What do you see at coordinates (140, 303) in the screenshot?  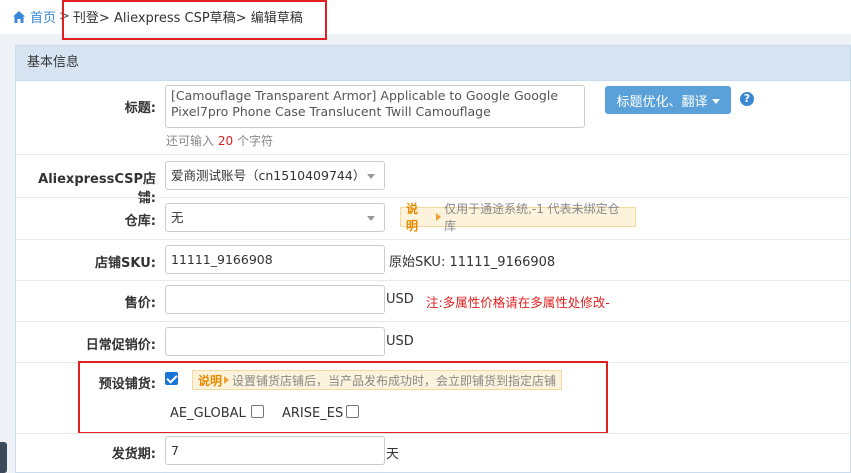 I see `price-label: 售价:` at bounding box center [140, 303].